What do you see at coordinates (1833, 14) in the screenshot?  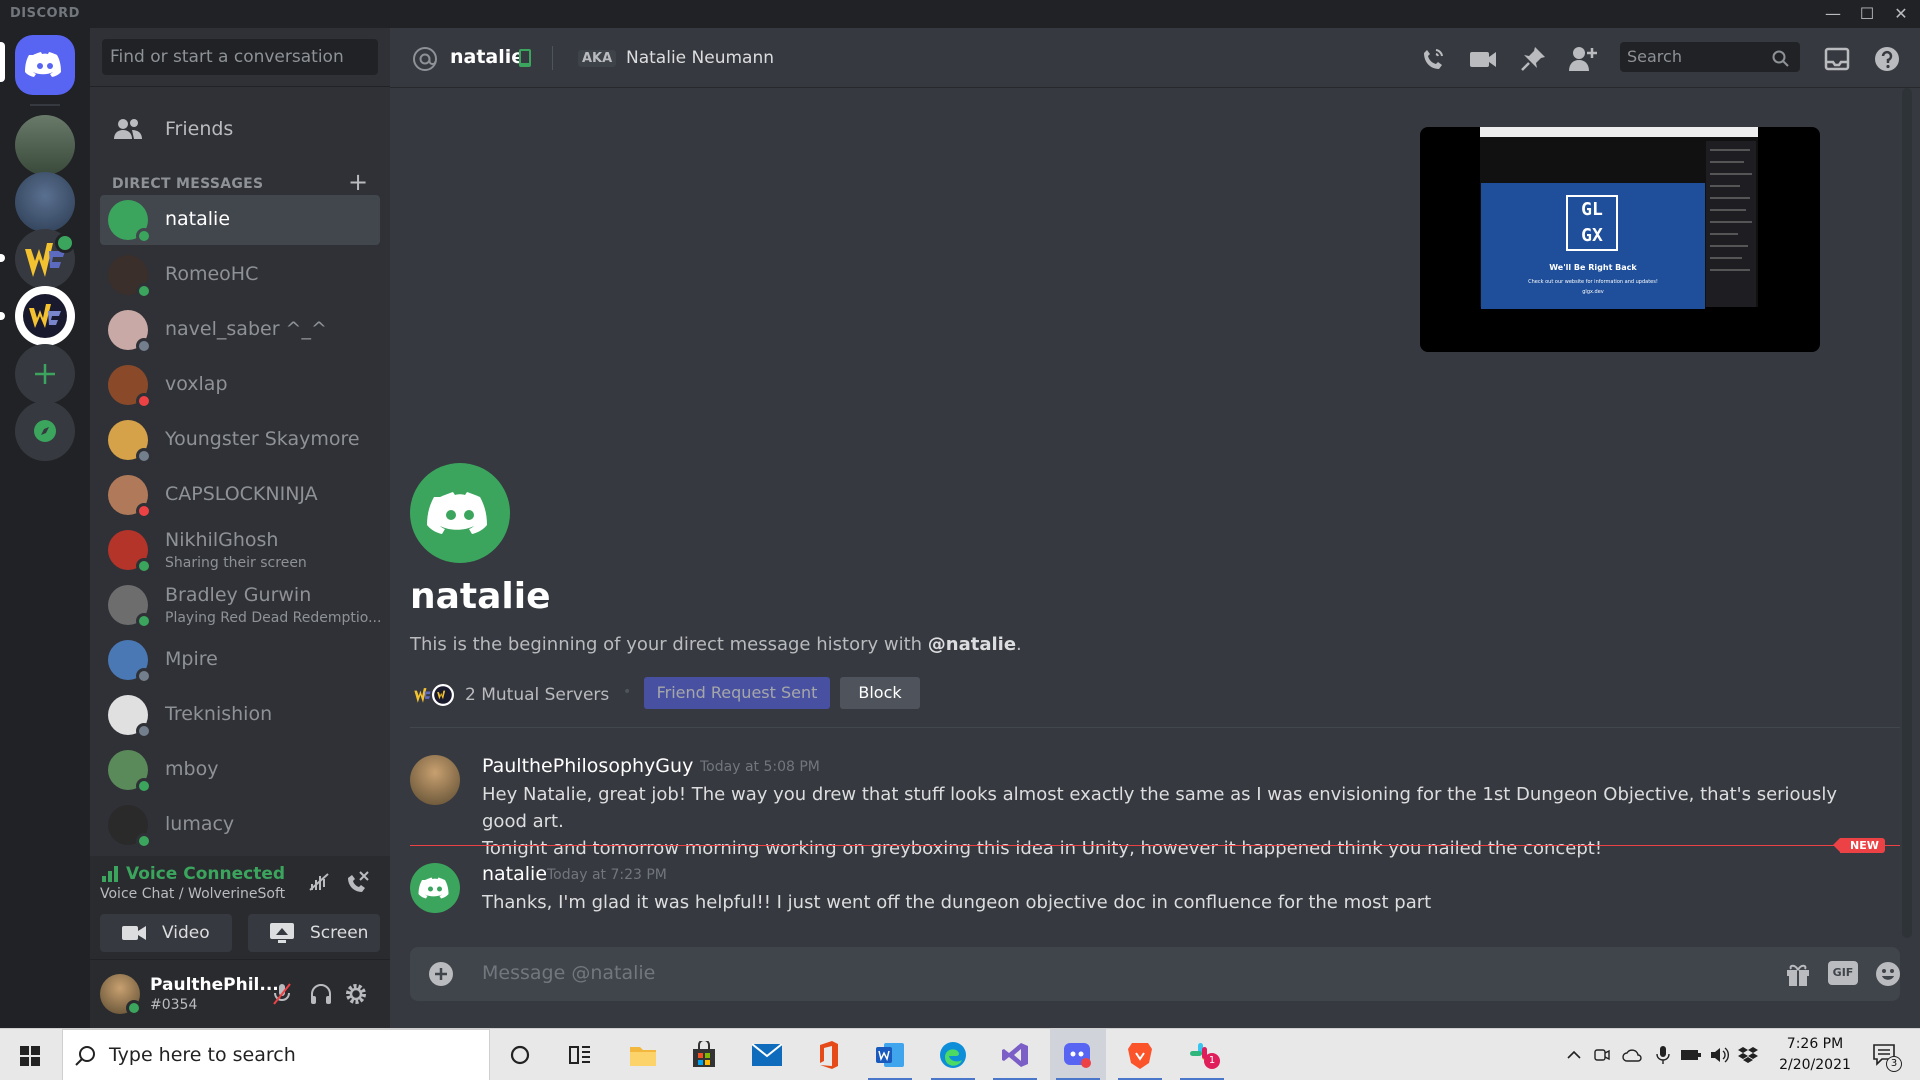 I see `minimize-button: —` at bounding box center [1833, 14].